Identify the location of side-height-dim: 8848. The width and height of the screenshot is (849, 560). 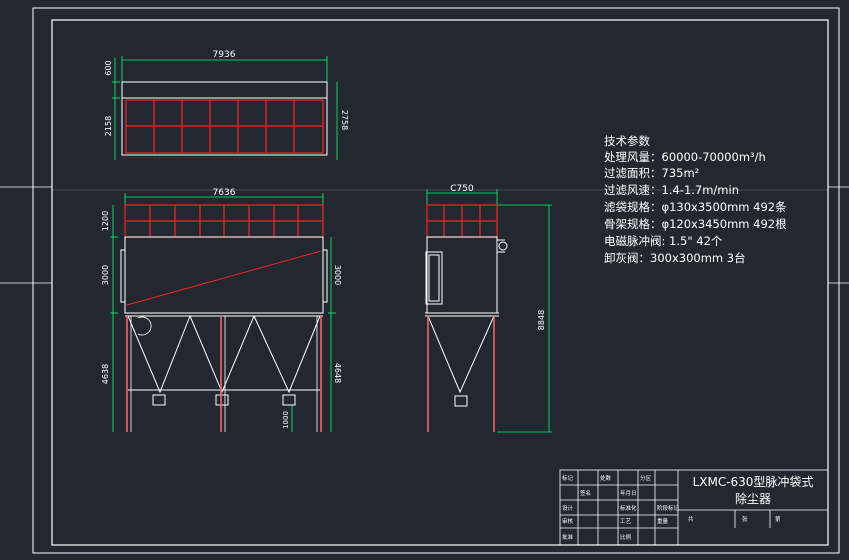
(541, 320).